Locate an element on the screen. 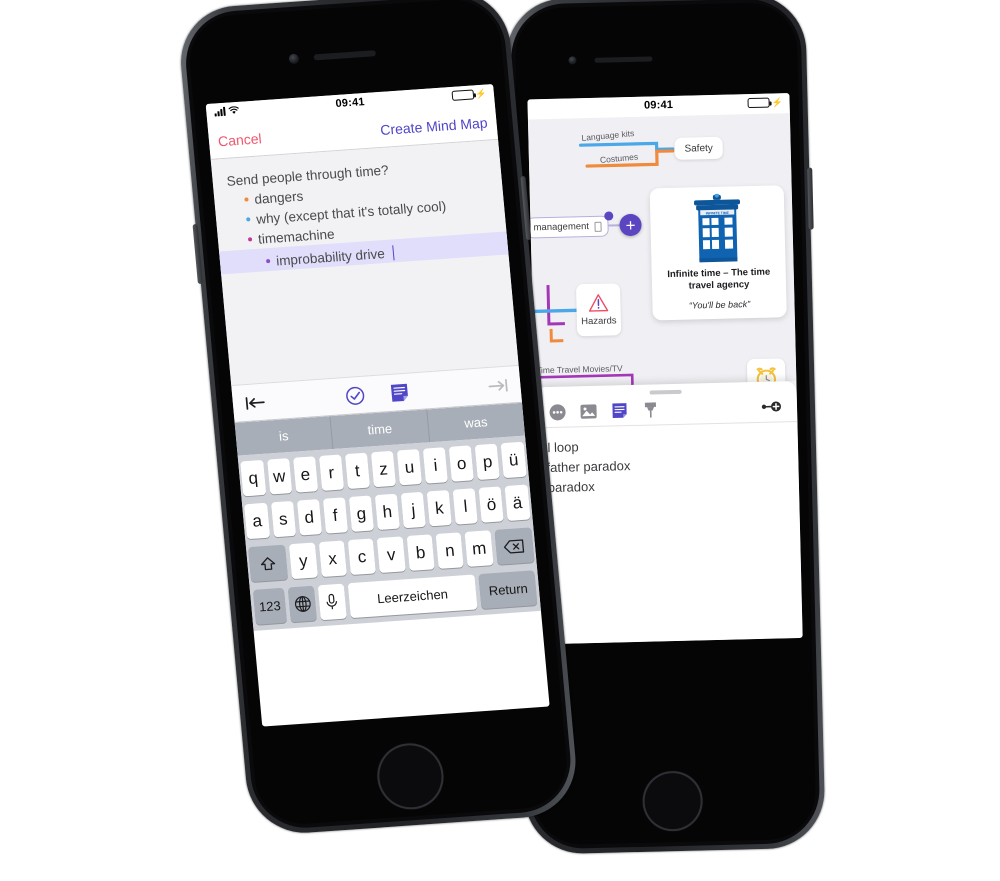  photo-icon is located at coordinates (588, 410).